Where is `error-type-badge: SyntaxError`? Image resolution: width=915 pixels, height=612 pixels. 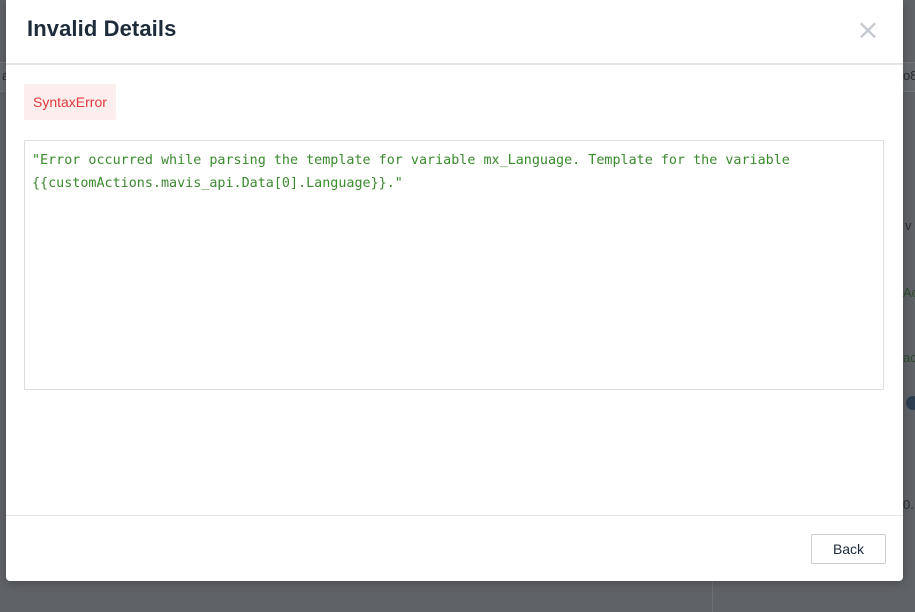 error-type-badge: SyntaxError is located at coordinates (70, 102).